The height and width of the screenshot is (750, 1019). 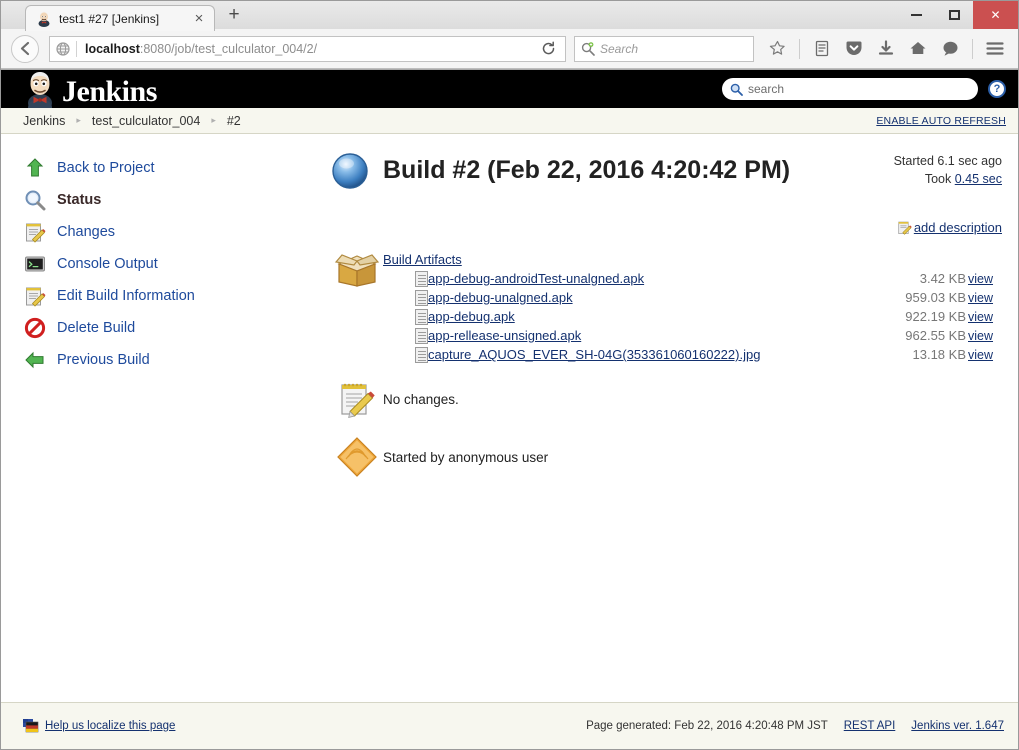 What do you see at coordinates (655, 316) in the screenshot?
I see `artifact-name-cell: app-debug.apk` at bounding box center [655, 316].